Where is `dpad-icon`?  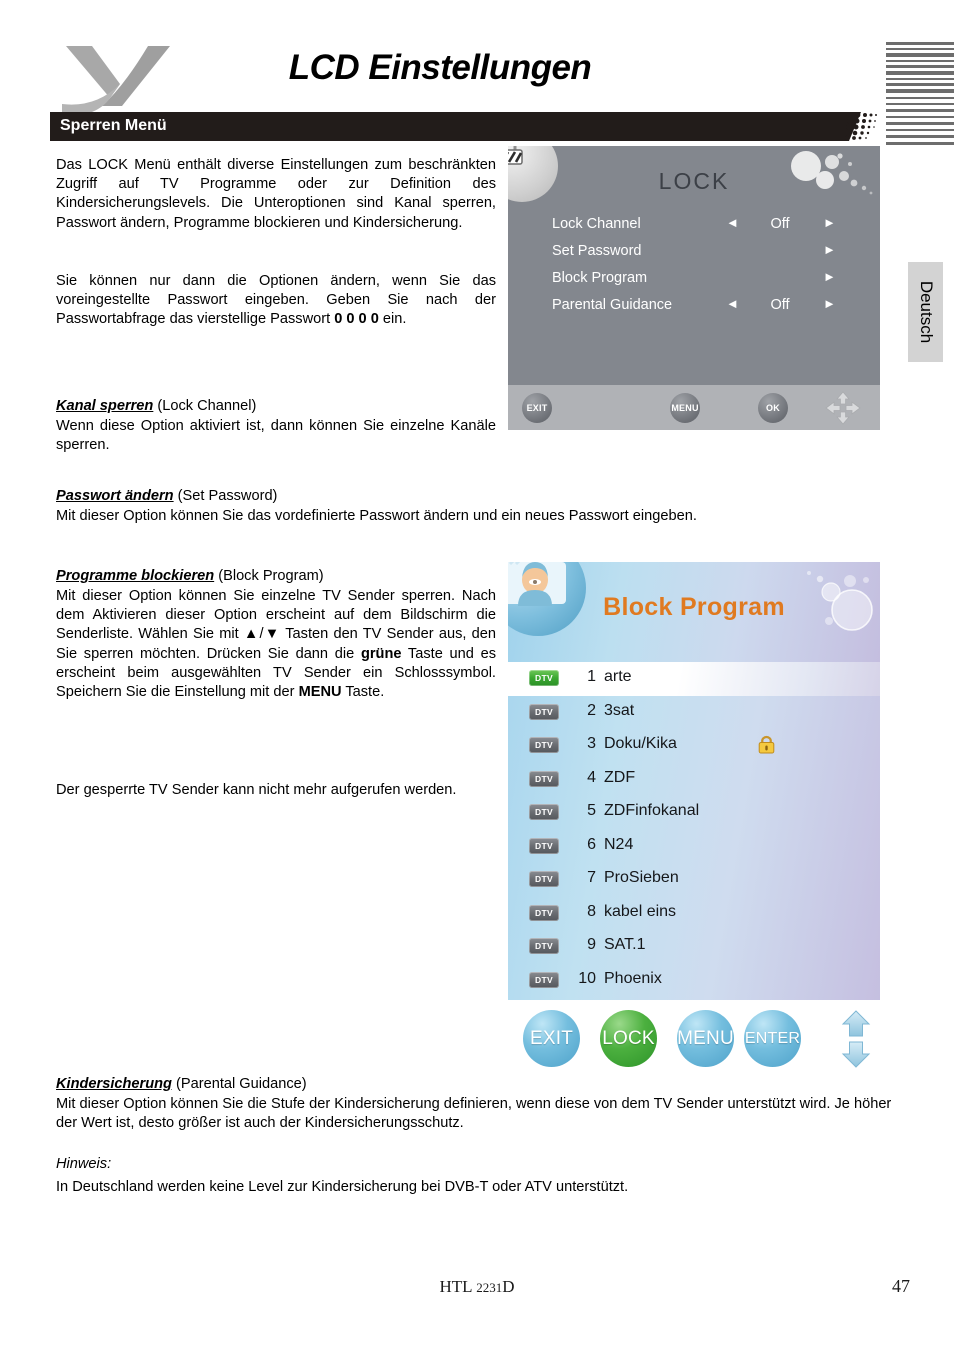 dpad-icon is located at coordinates (843, 408).